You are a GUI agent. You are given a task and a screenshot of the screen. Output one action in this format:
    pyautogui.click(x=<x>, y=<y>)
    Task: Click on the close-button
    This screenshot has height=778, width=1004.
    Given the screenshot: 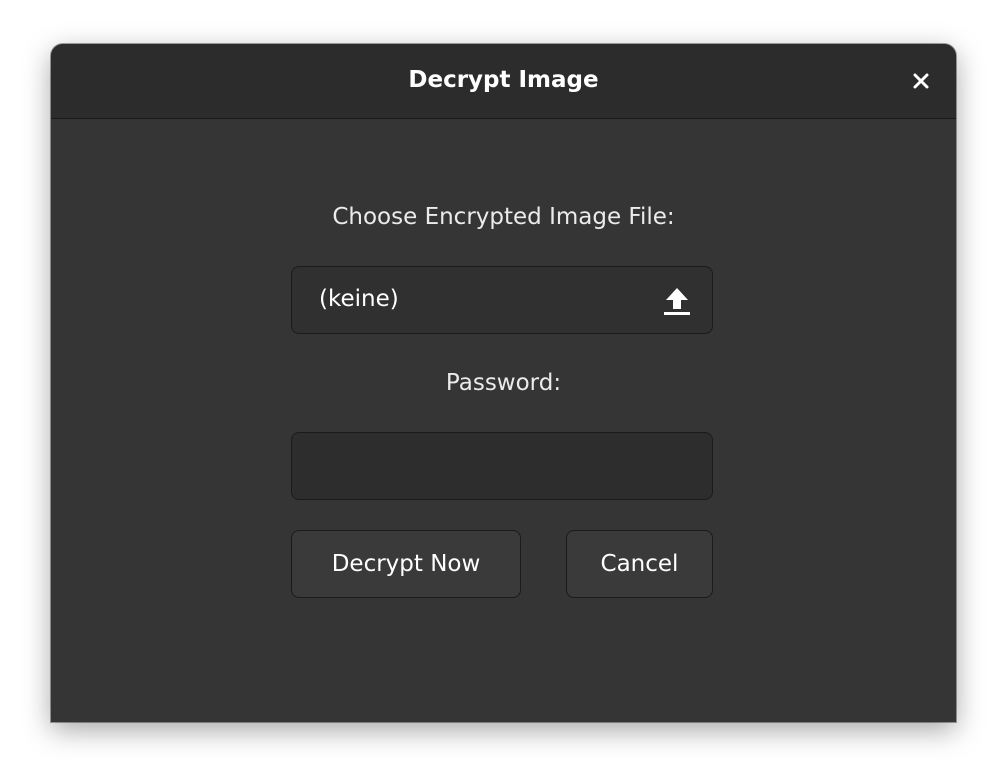 What is the action you would take?
    pyautogui.click(x=921, y=81)
    